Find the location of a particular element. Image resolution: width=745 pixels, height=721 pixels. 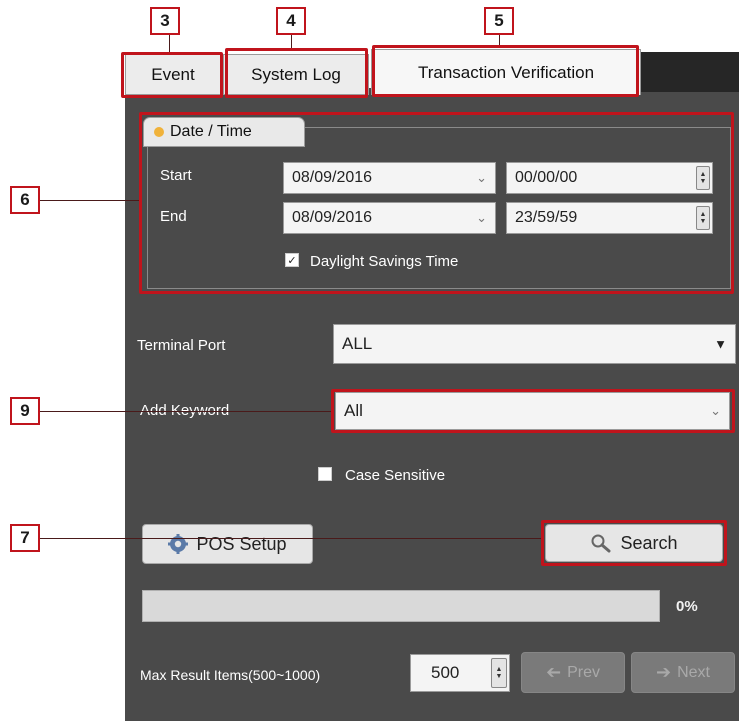

pos-setup-button: POS Setup is located at coordinates (227, 544).